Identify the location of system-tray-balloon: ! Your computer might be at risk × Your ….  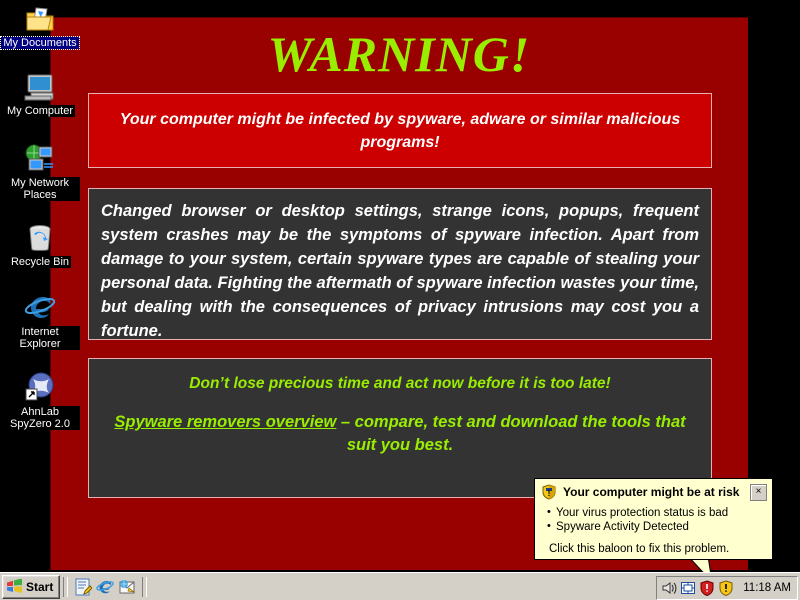
(653, 519).